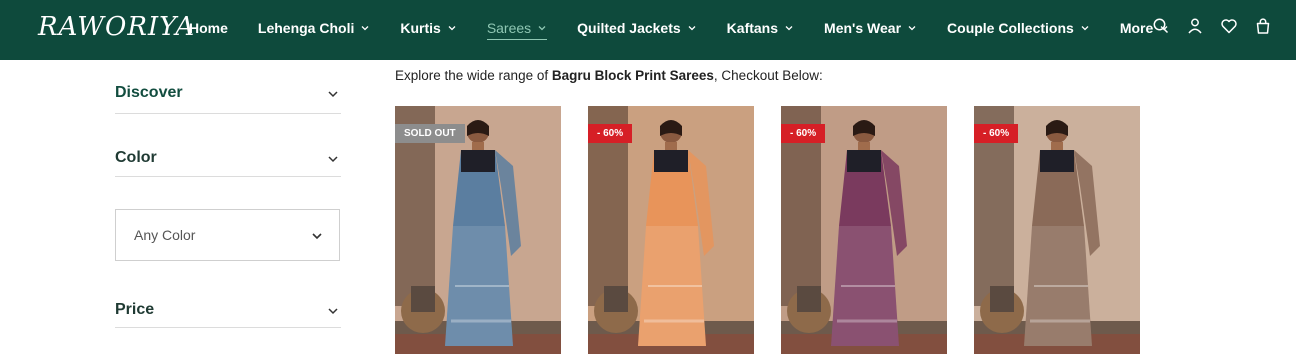  What do you see at coordinates (629, 28) in the screenshot?
I see `nav-item-label: Quilted Jackets` at bounding box center [629, 28].